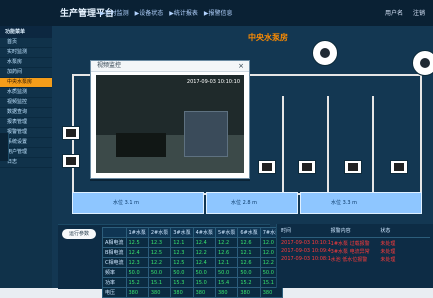 This screenshot has width=433, height=298. I want to click on sidebar-item-monitor: 实时监测, so click(26, 53).